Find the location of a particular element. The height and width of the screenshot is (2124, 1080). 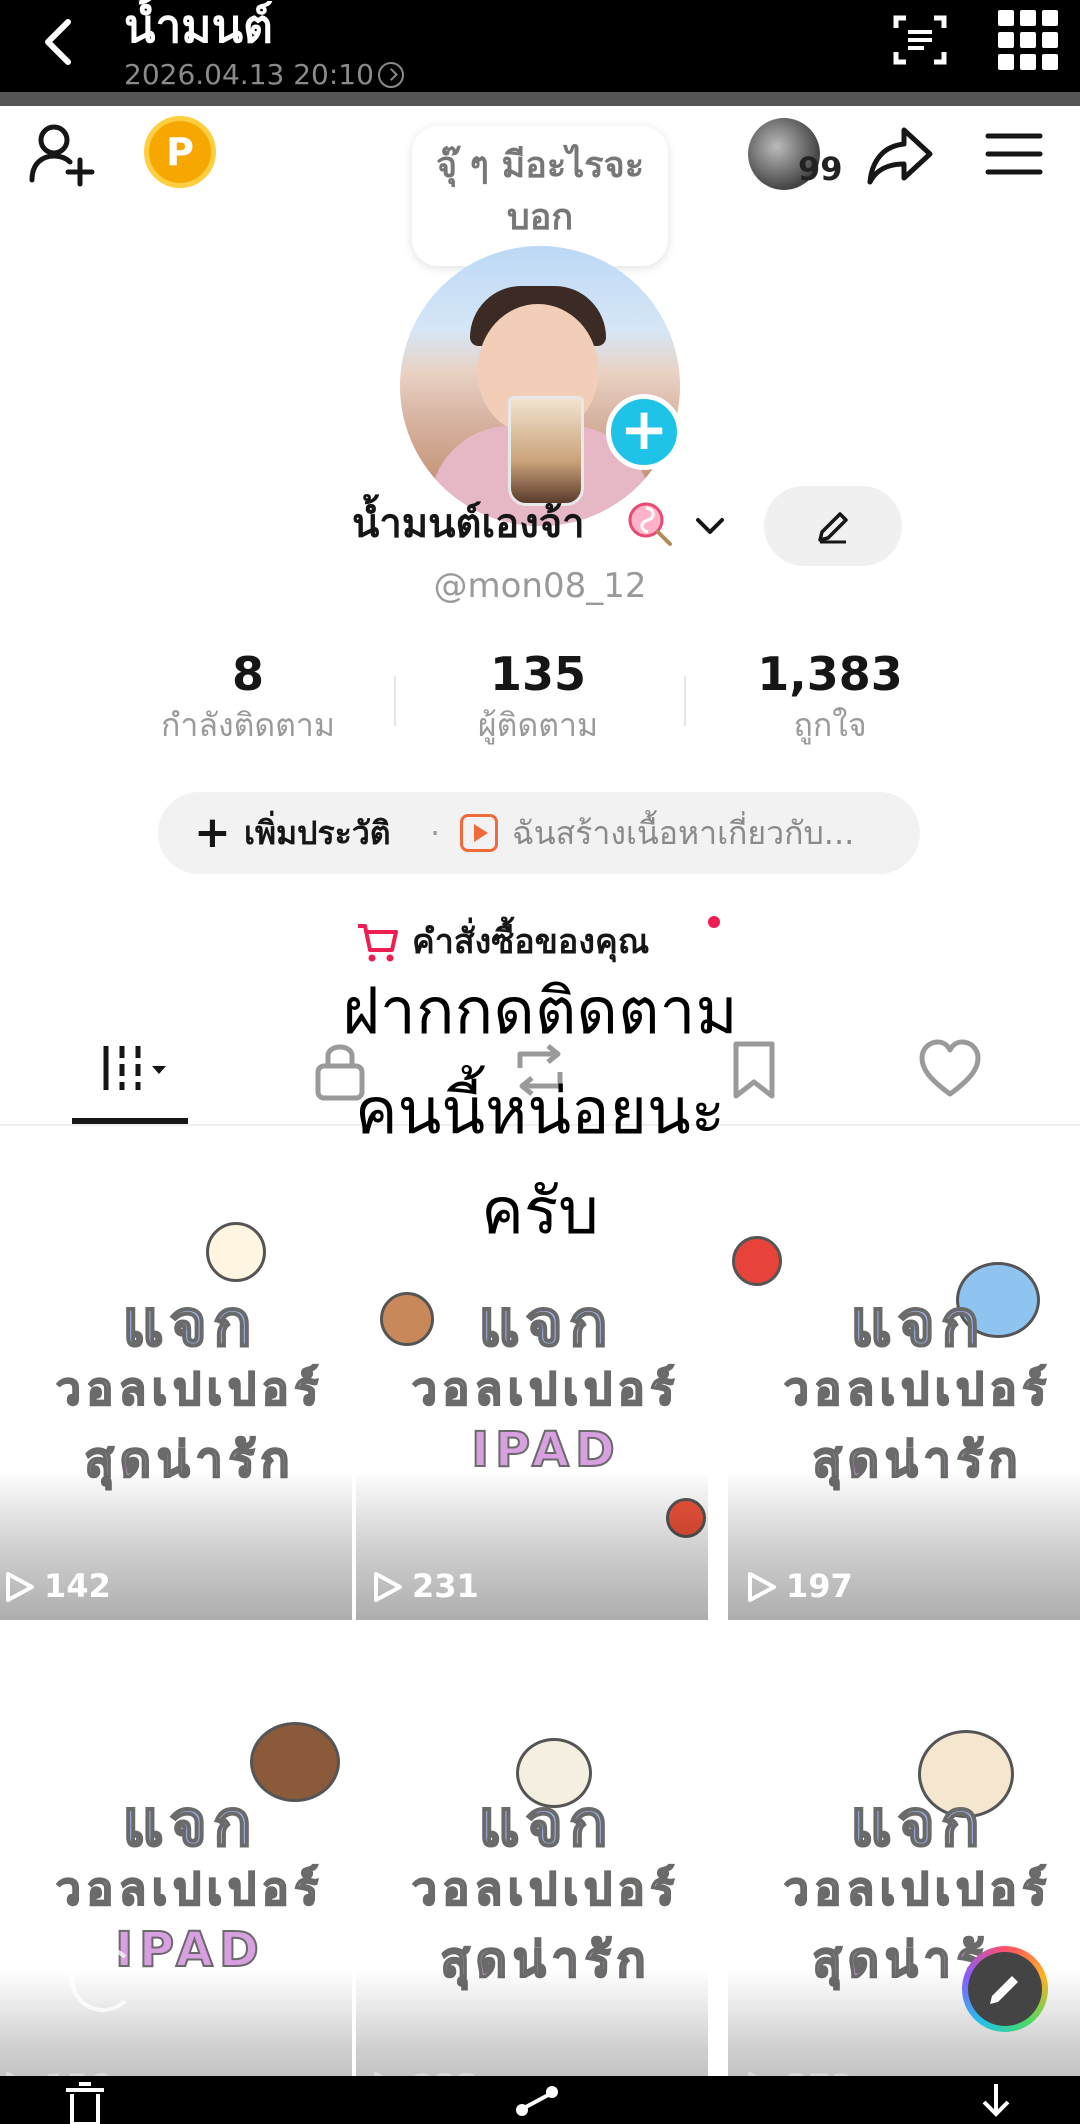

stat-following: 8 กำลังติดตาม is located at coordinates (248, 697).